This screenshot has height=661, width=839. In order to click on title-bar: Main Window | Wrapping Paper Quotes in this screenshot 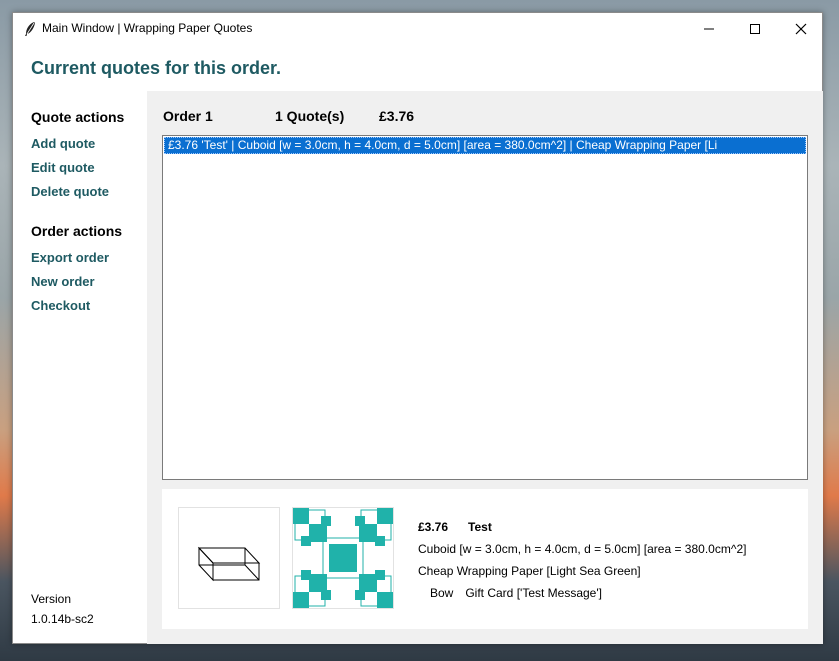, I will do `click(417, 29)`.